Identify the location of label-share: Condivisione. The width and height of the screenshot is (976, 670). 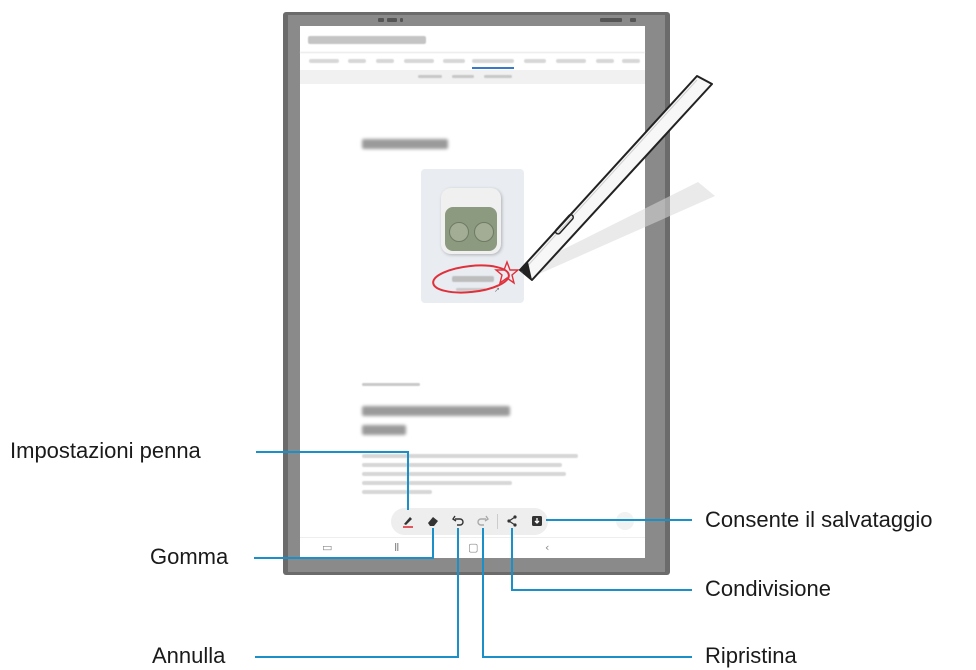
(768, 588).